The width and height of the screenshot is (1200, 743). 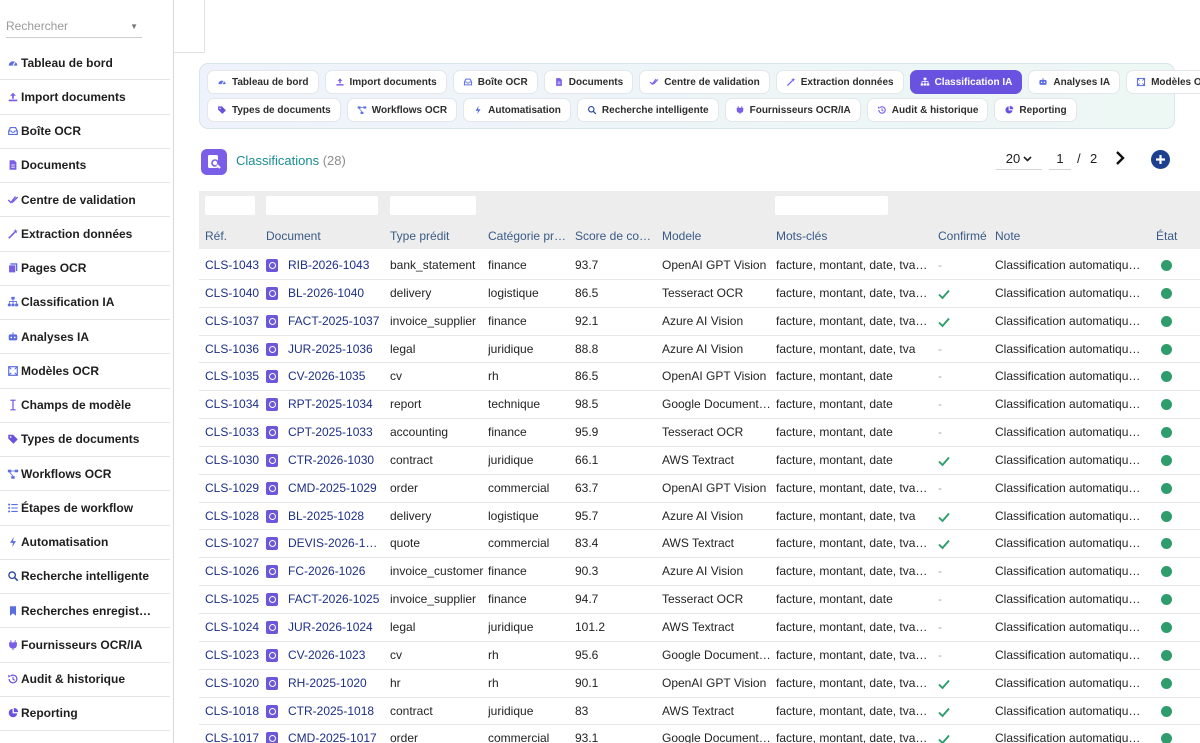 I want to click on ref-link: CLS-1017, so click(x=233, y=734).